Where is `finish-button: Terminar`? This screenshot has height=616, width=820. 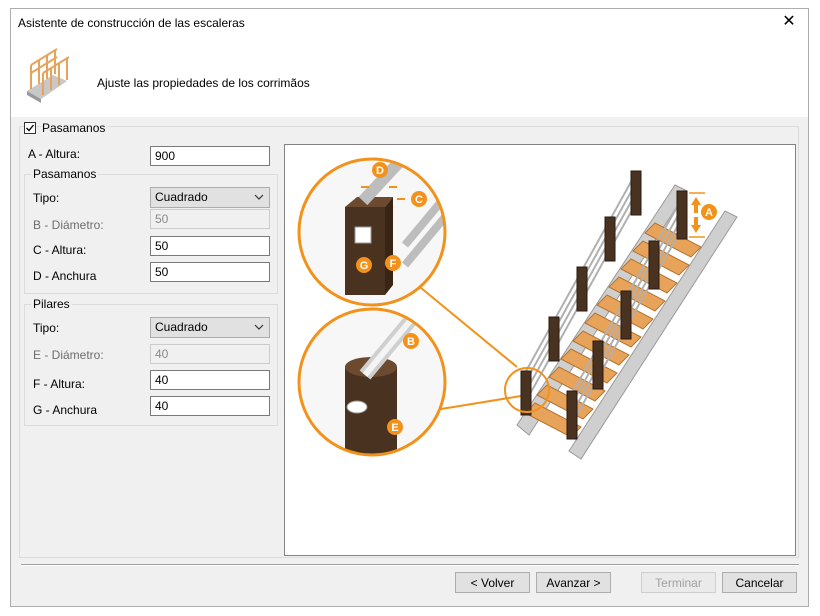
finish-button: Terminar is located at coordinates (678, 582).